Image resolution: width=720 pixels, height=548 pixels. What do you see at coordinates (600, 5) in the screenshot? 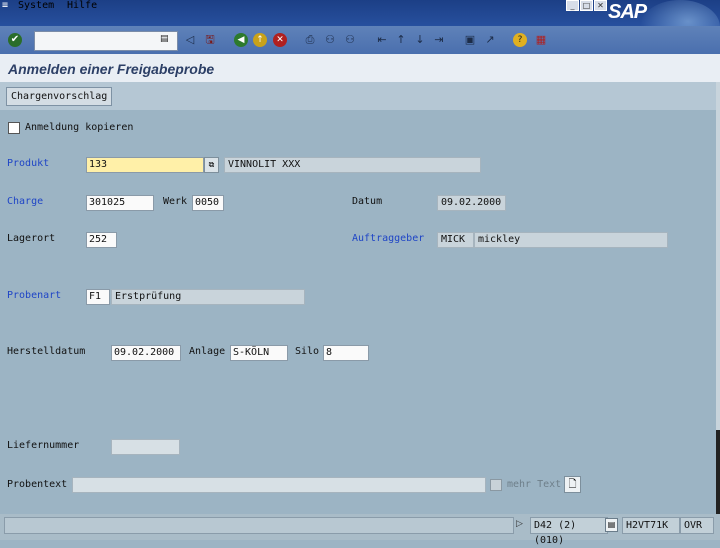
I see `close-icon: ✕` at bounding box center [600, 5].